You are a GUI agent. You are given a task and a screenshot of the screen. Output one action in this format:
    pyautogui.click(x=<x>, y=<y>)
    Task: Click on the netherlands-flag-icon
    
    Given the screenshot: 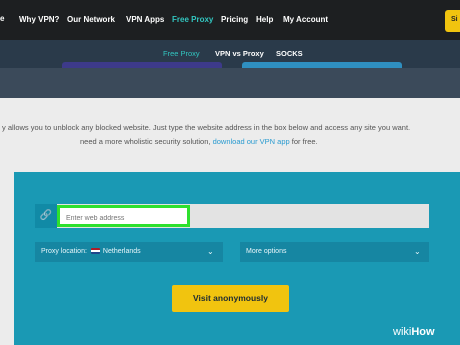 What is the action you would take?
    pyautogui.click(x=95, y=251)
    